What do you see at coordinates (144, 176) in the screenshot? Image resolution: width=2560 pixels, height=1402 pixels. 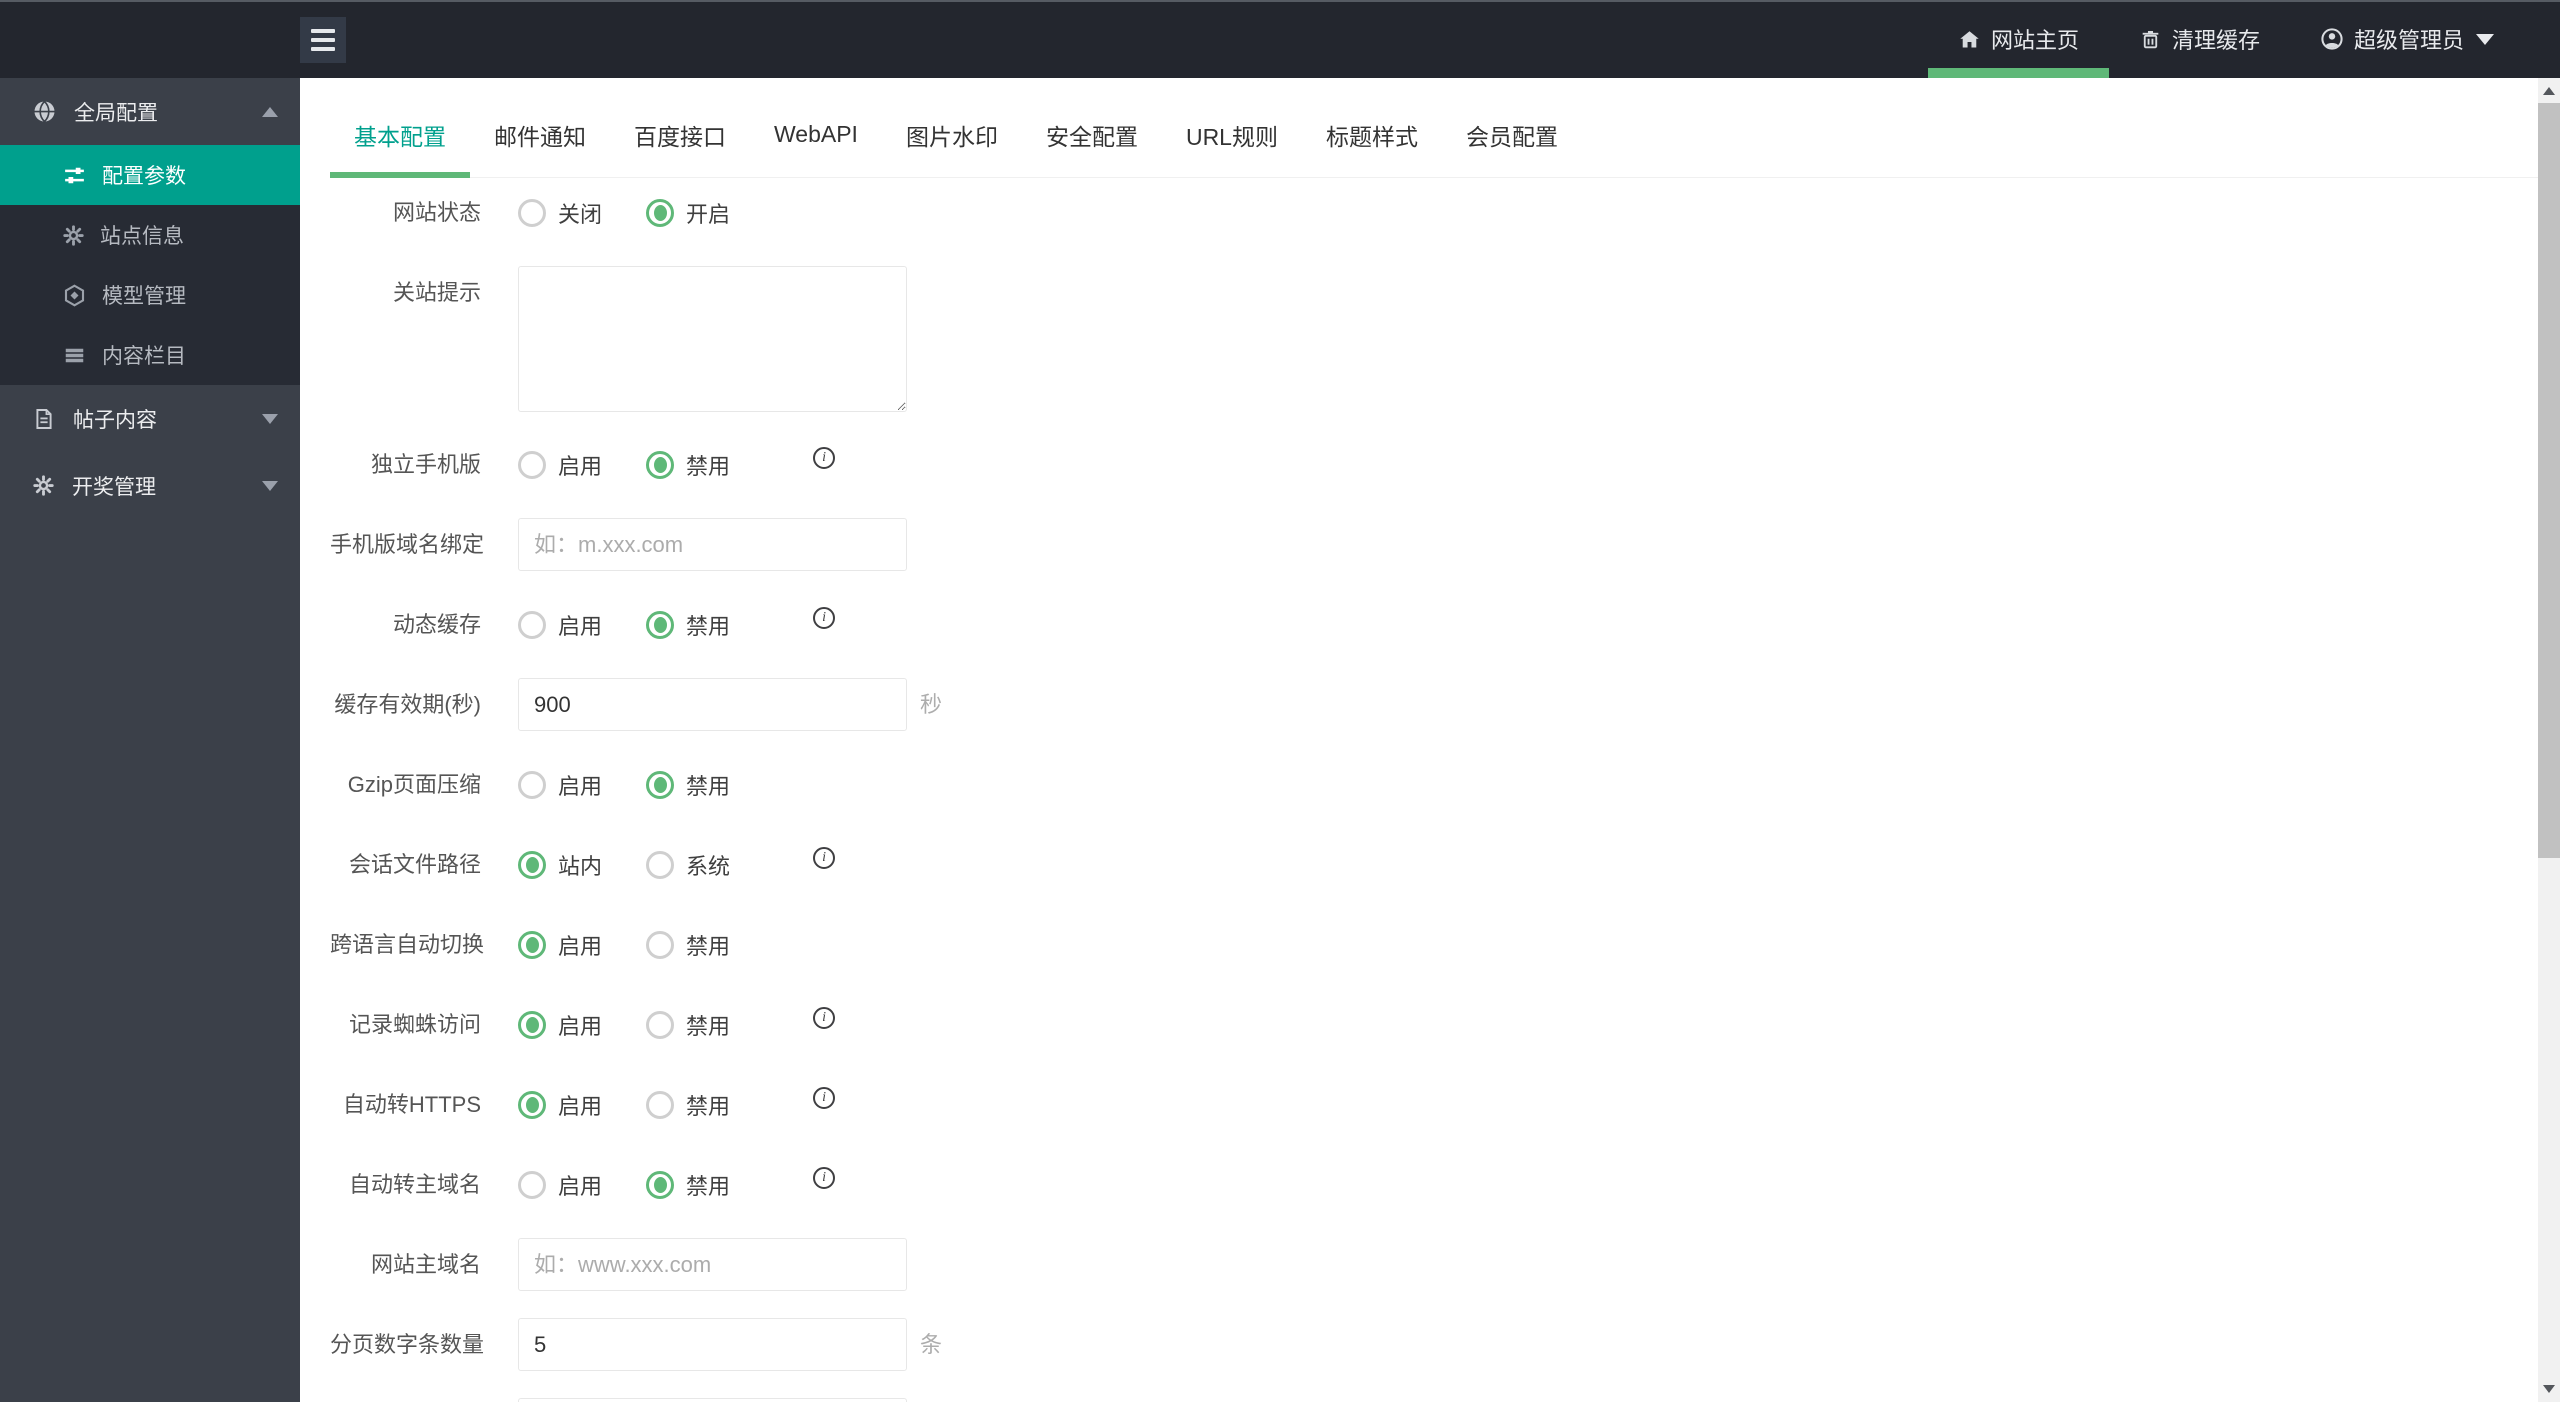 I see `sidebar-subitem-label: 配置参数` at bounding box center [144, 176].